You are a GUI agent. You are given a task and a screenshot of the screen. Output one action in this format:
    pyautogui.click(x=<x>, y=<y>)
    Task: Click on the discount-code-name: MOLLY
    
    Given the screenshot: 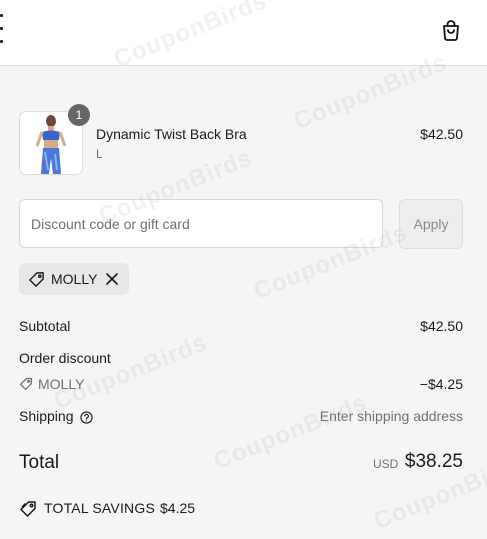 What is the action you would take?
    pyautogui.click(x=61, y=384)
    